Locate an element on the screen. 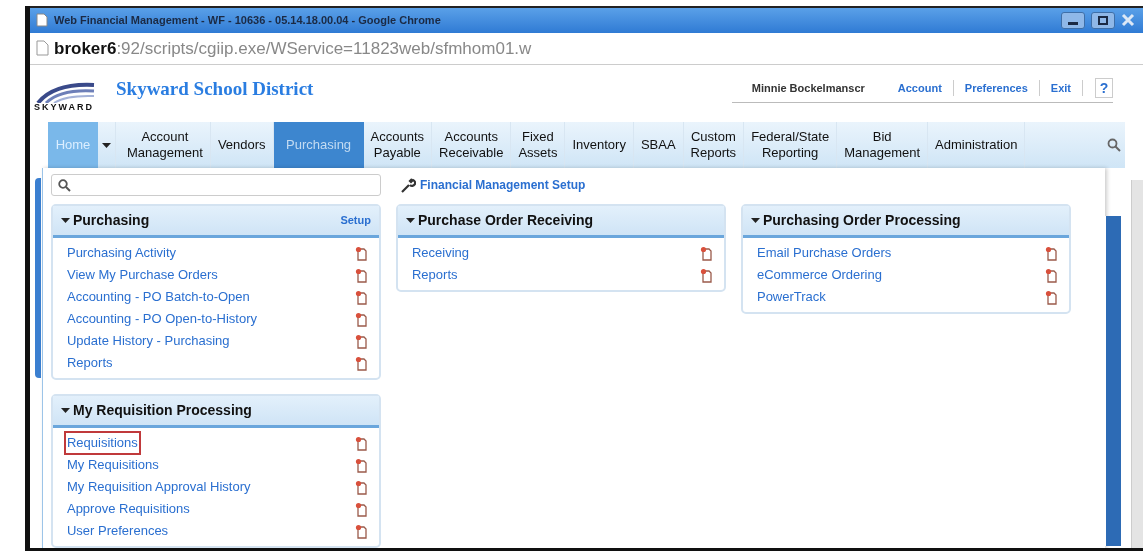 The width and height of the screenshot is (1143, 551). card-title: Purchasing Order Processing is located at coordinates (861, 220).